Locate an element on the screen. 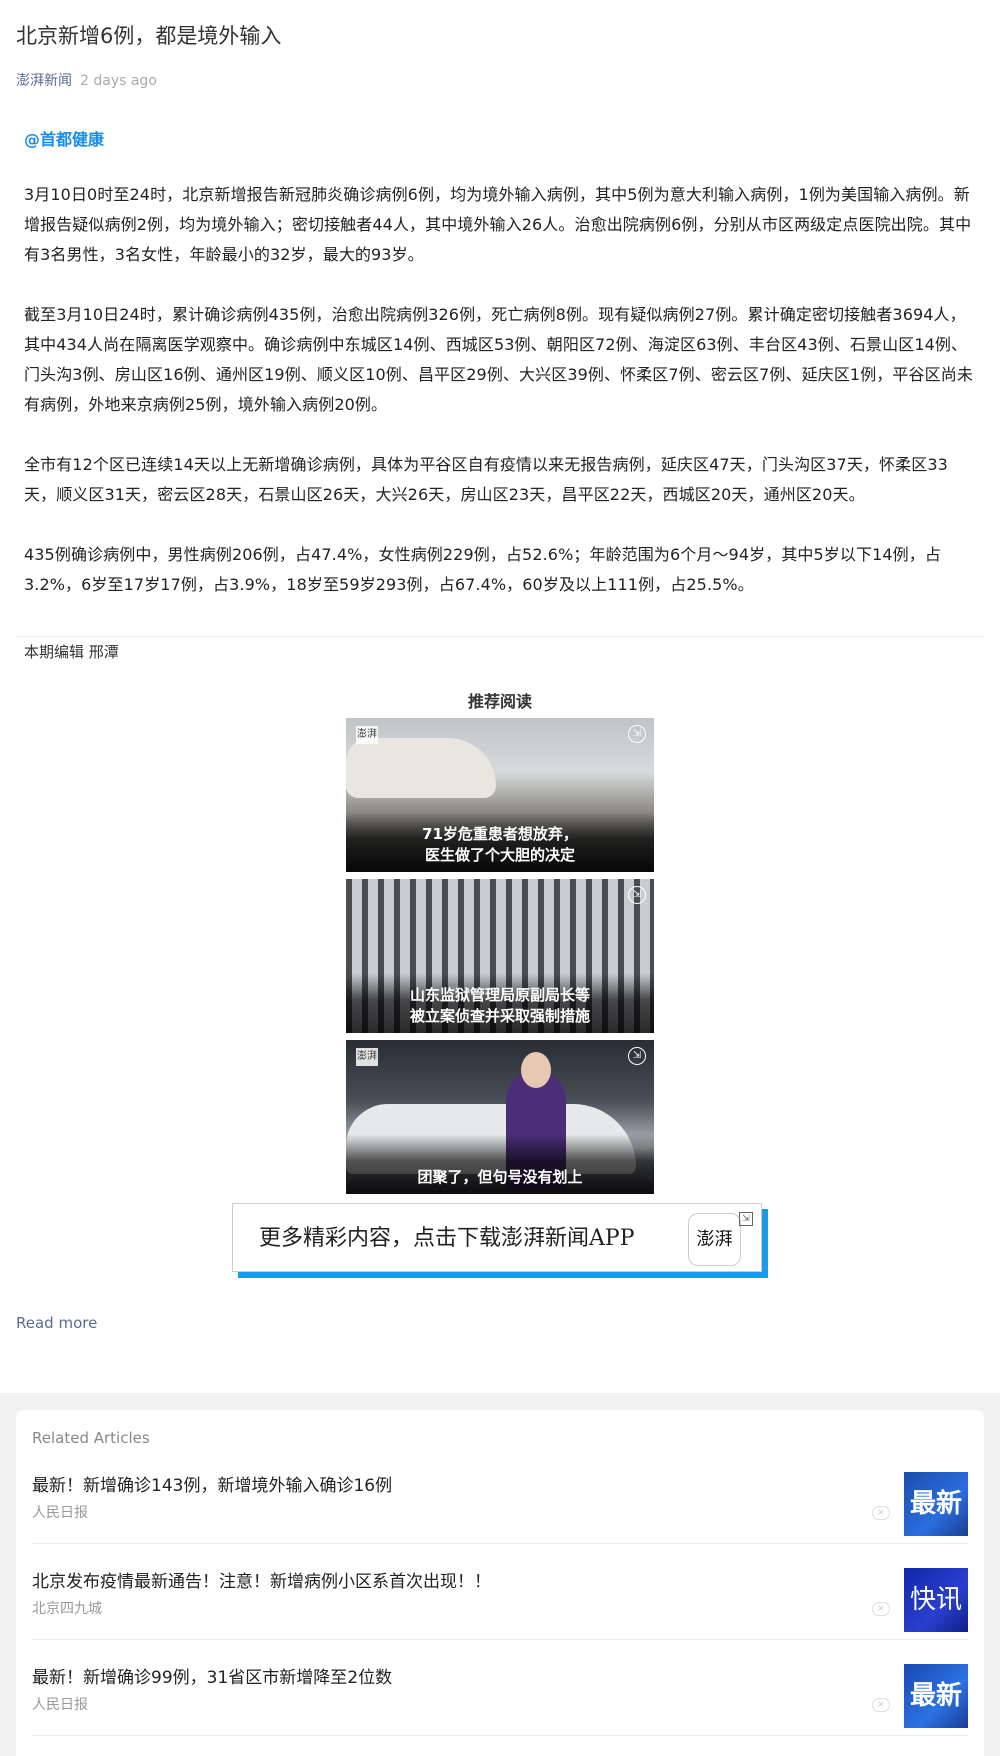 The height and width of the screenshot is (1756, 1000). person-head-shape is located at coordinates (536, 1070).